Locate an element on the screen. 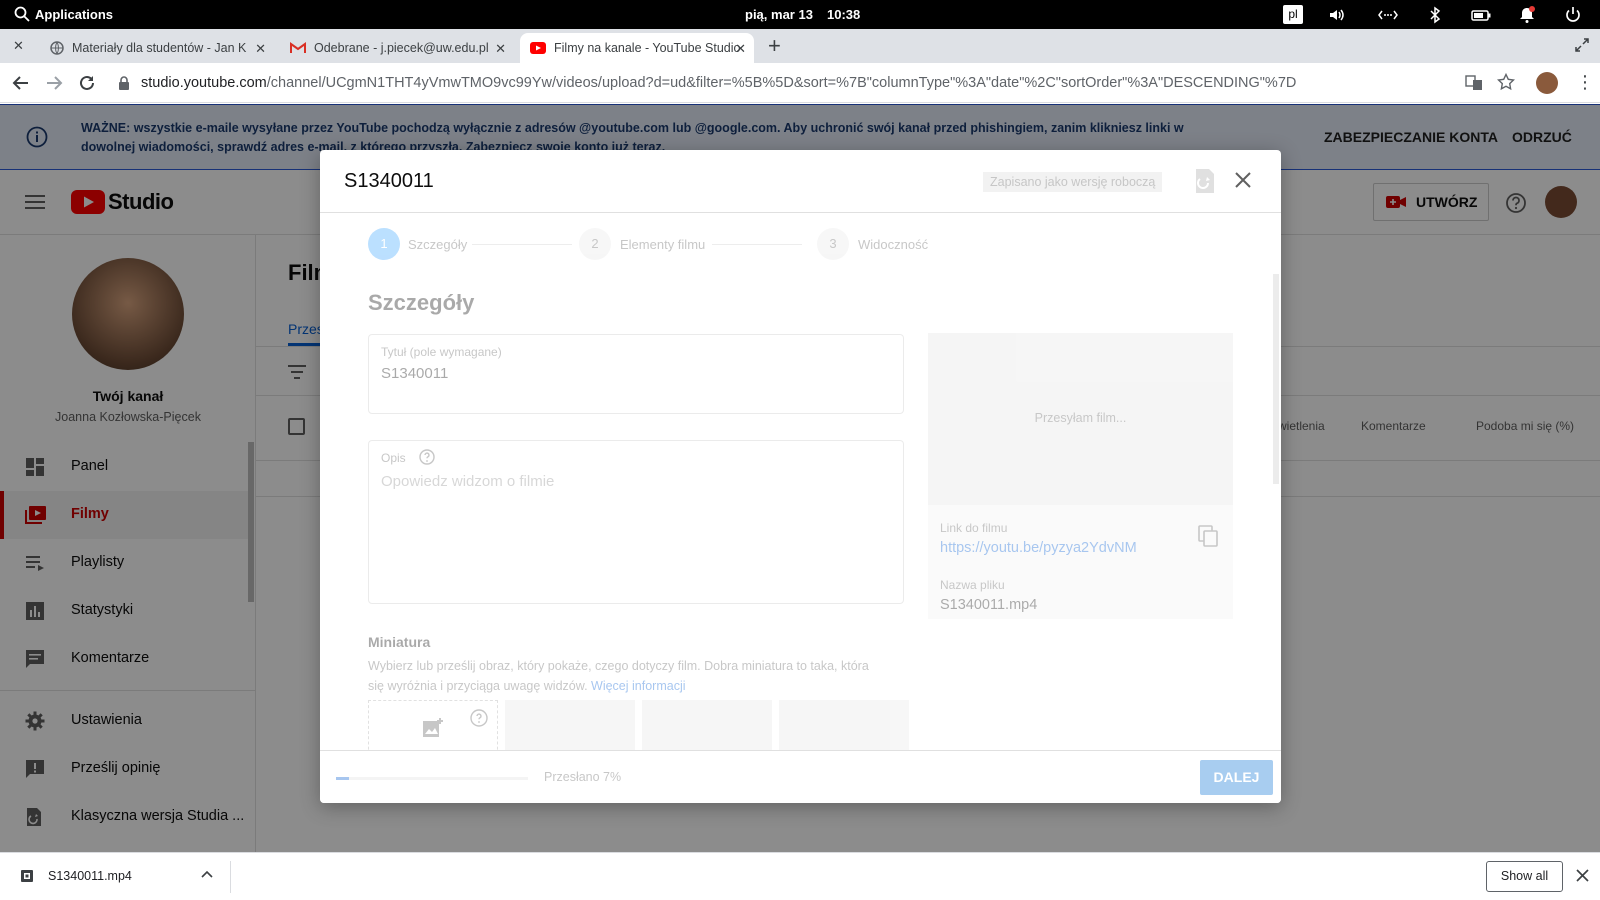 Image resolution: width=1600 pixels, height=900 pixels. show-all-button: Show all is located at coordinates (1524, 876).